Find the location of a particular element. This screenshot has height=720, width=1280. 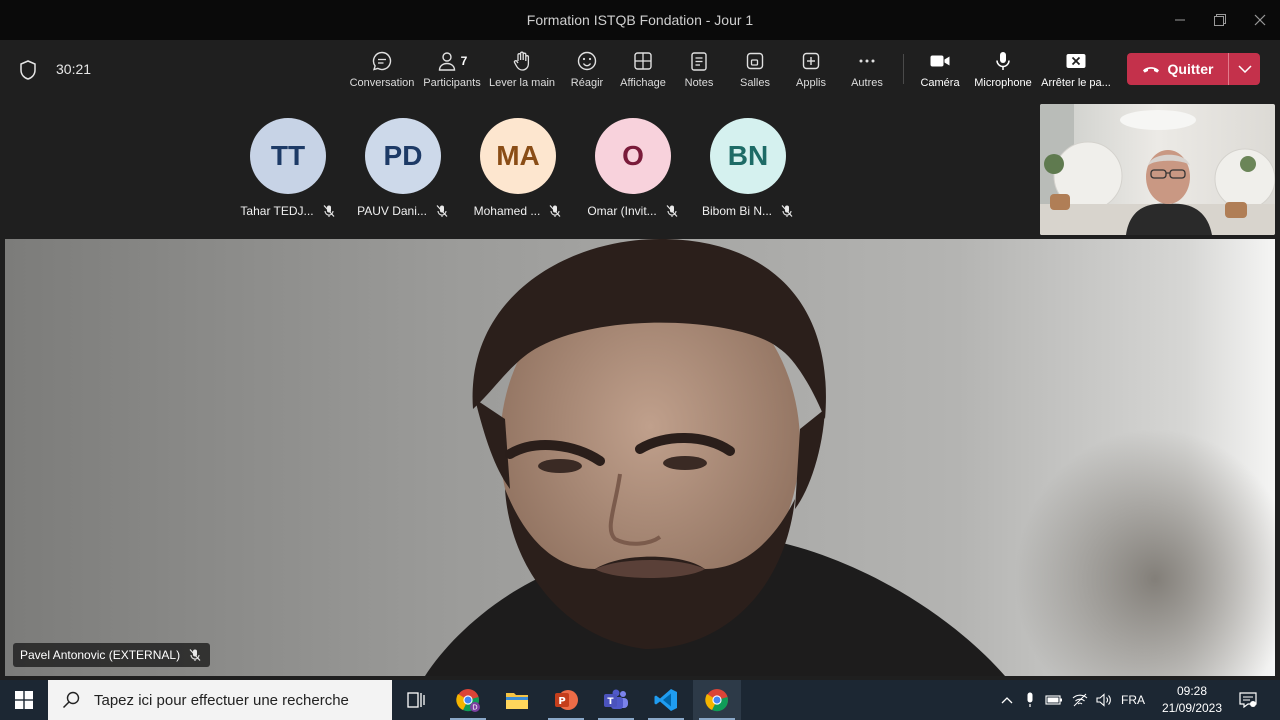

task-view-button is located at coordinates (416, 700).